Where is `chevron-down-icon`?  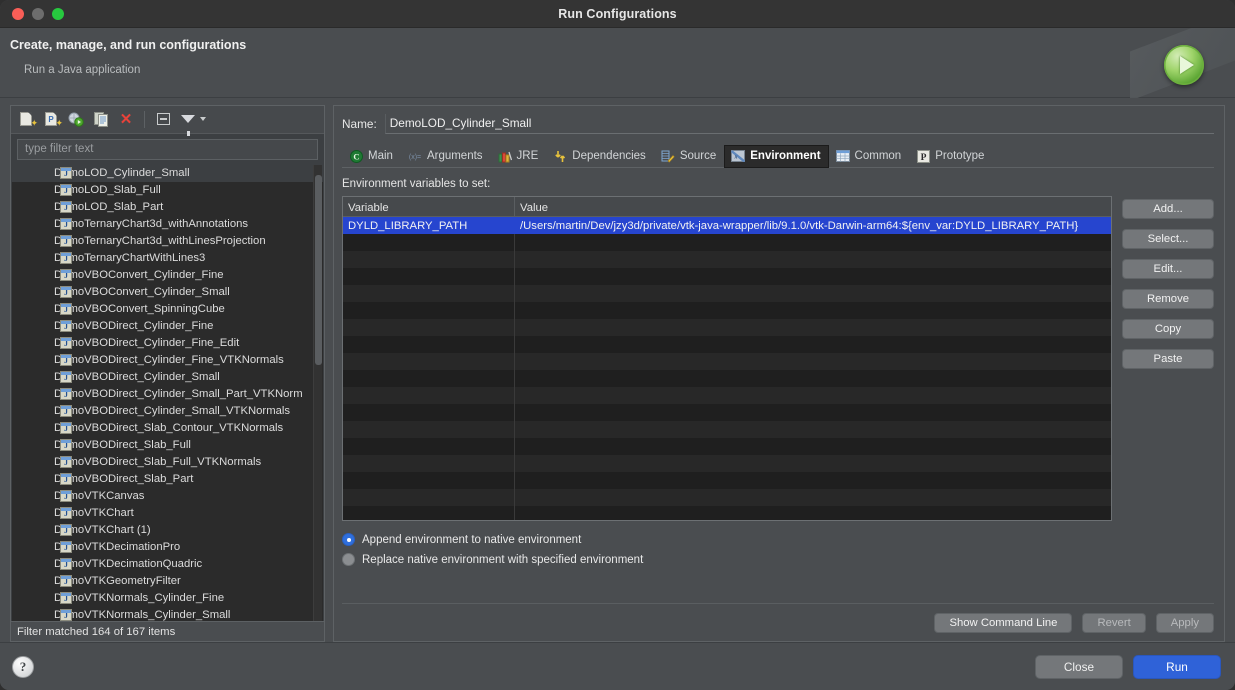
chevron-down-icon is located at coordinates (203, 119).